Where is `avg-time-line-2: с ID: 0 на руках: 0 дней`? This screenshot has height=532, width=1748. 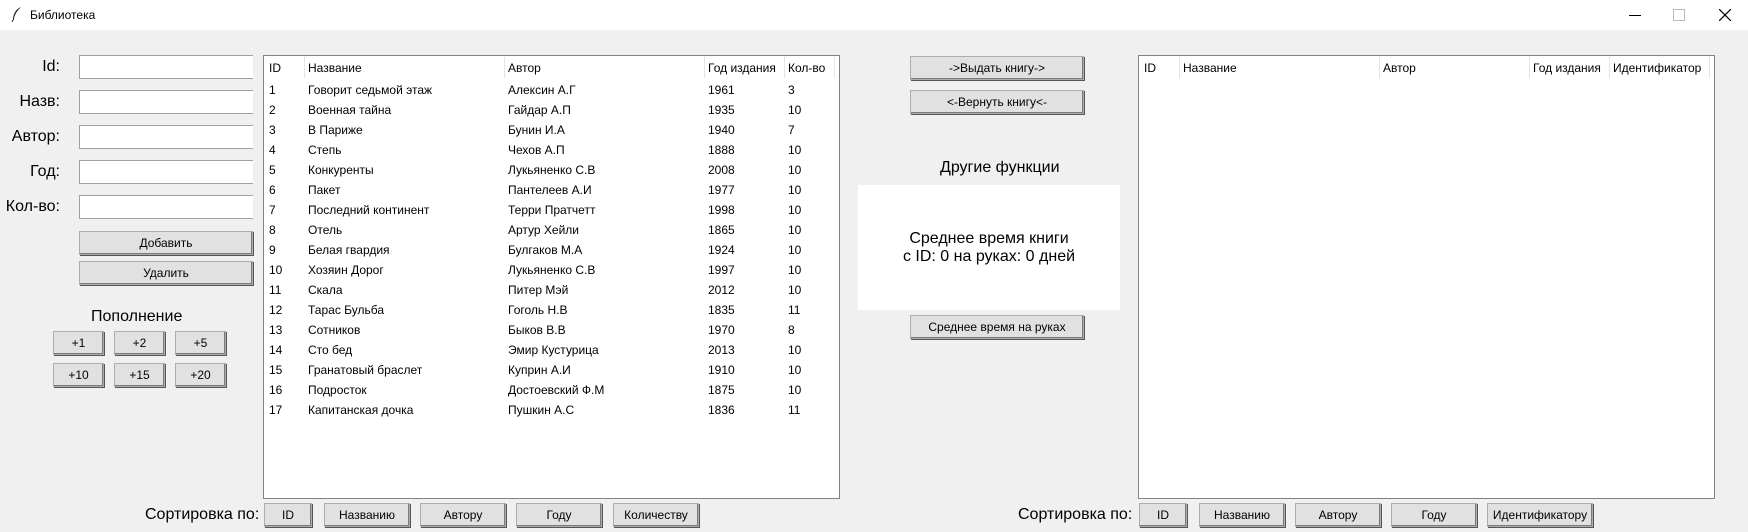 avg-time-line-2: с ID: 0 на руках: 0 дней is located at coordinates (989, 256).